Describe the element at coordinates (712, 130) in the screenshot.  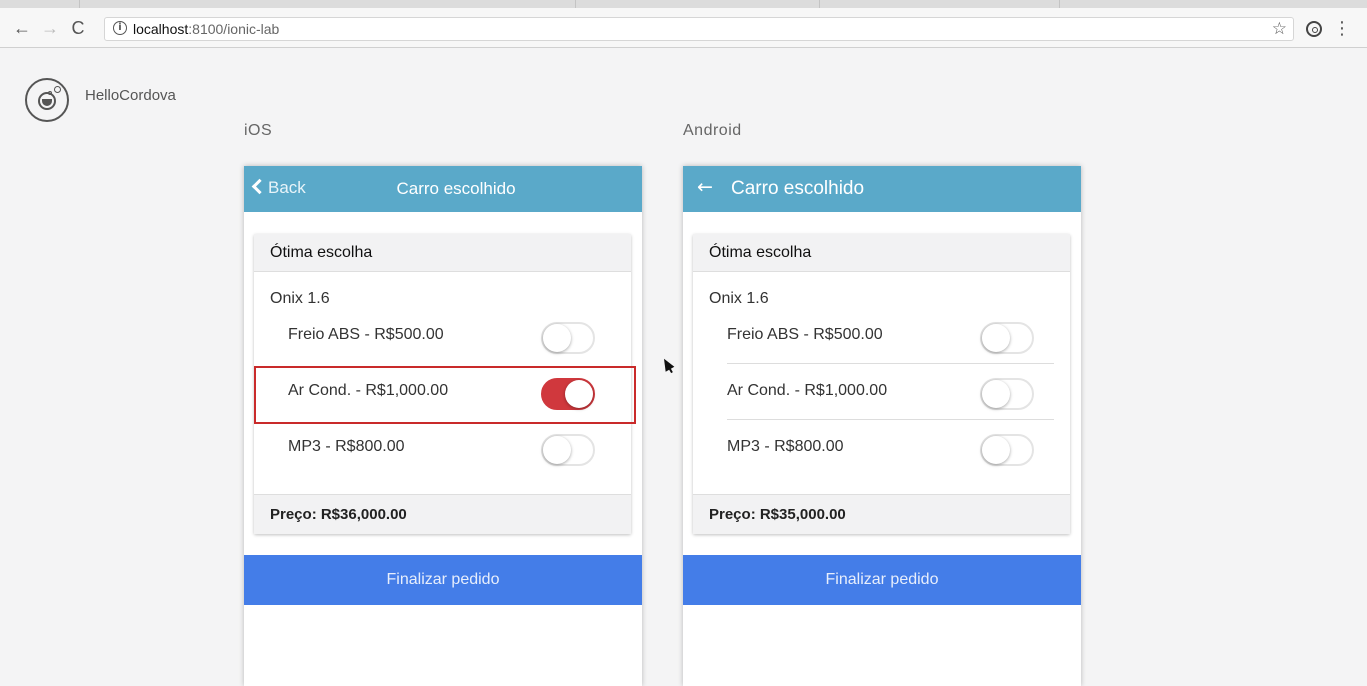
I see `platform-label-android: Android` at that location.